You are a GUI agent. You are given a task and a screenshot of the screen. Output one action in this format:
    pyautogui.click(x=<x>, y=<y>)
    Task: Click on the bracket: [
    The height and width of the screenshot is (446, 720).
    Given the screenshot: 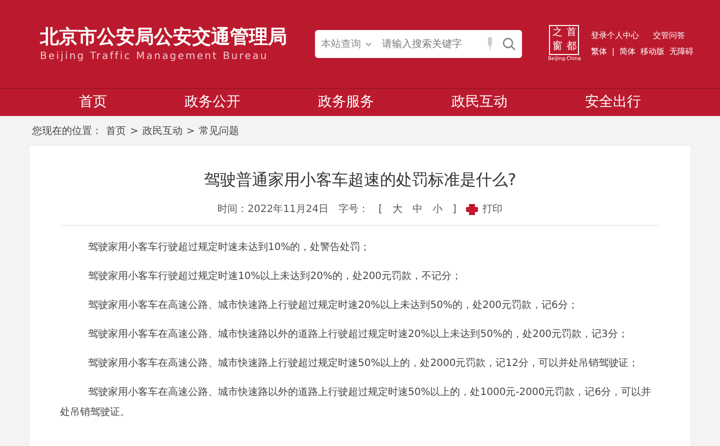 What is the action you would take?
    pyautogui.click(x=380, y=210)
    